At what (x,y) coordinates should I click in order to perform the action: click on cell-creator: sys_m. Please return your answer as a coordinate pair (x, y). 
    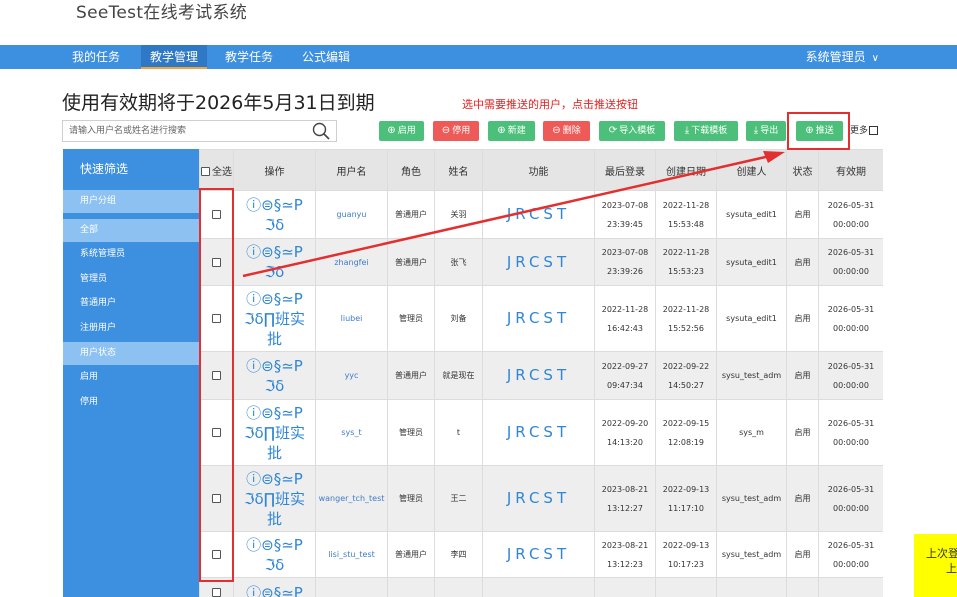
    Looking at the image, I should click on (751, 432).